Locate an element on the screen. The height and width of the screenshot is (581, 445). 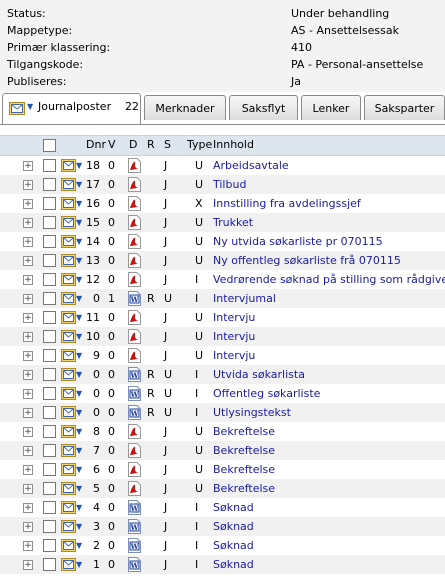
cell-innhold-link: Innstilling fra avdelingssjef is located at coordinates (287, 203).